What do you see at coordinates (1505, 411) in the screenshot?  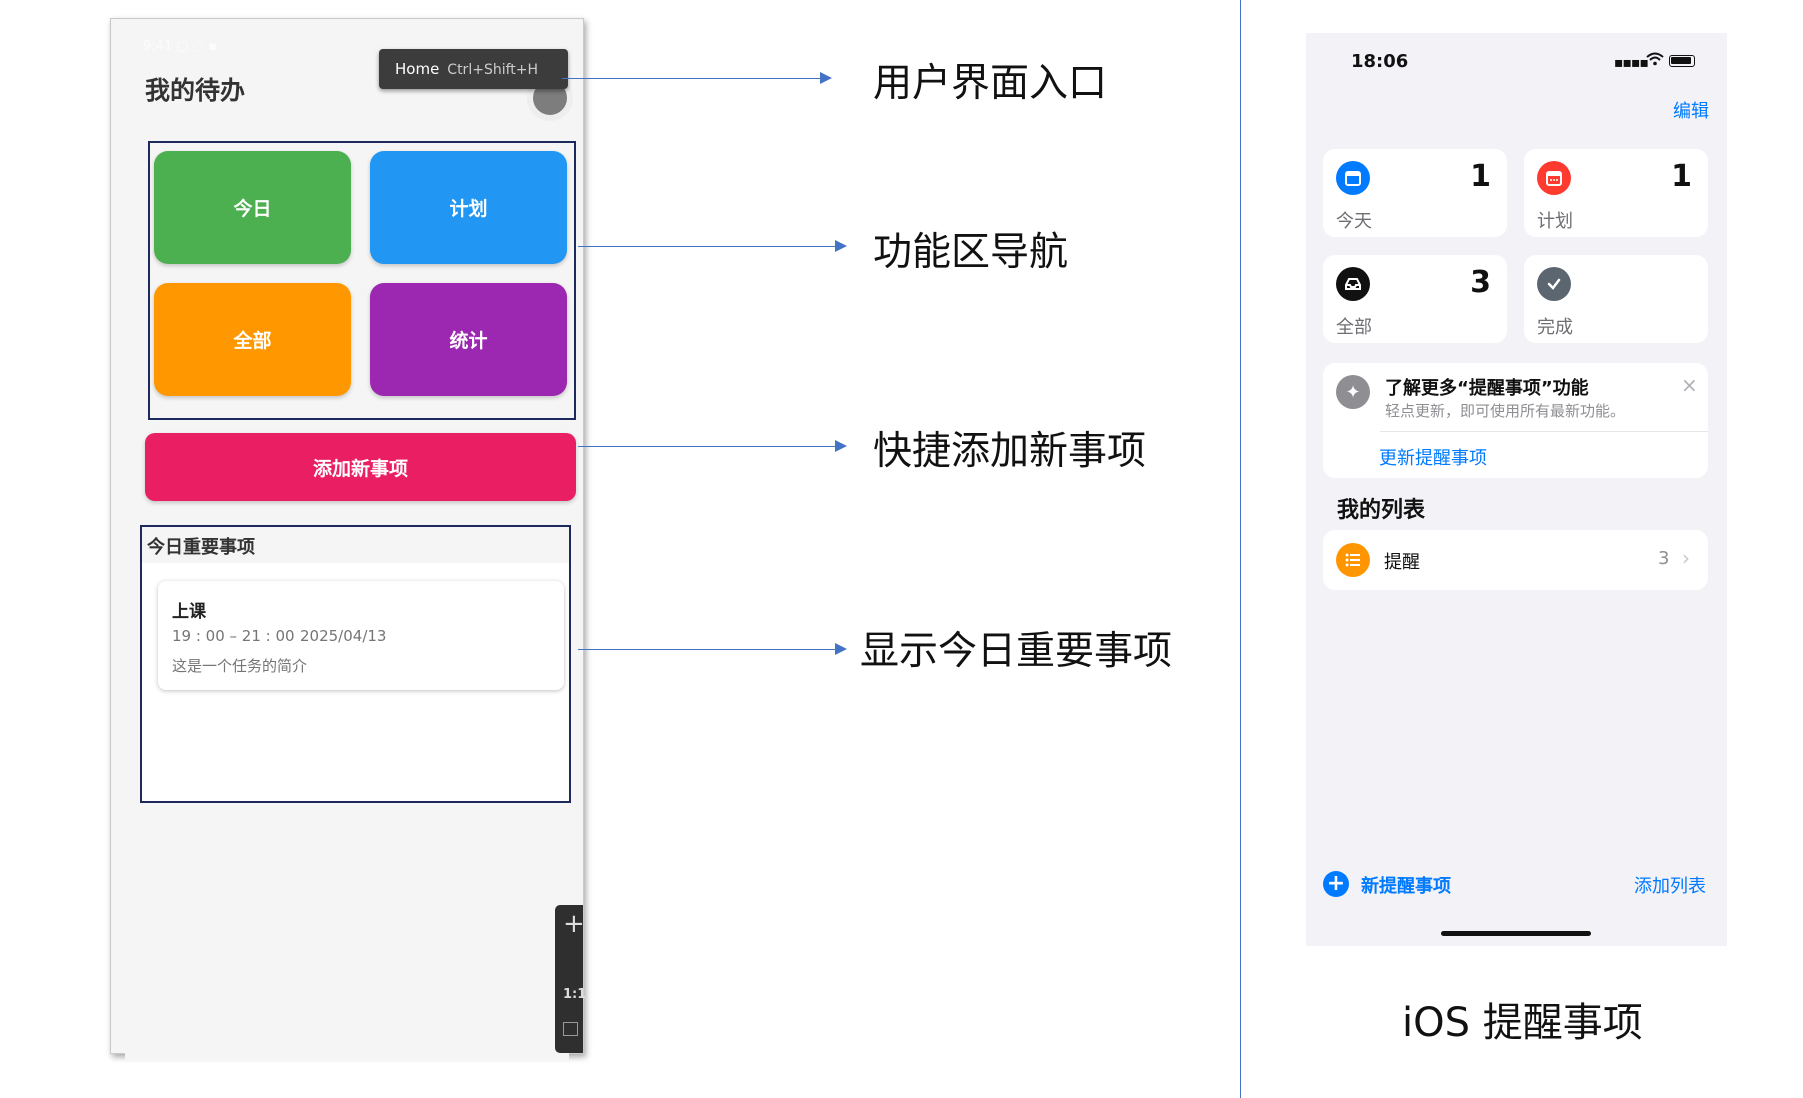 I see `tip-subtitle: 轻点更新，即可使用所有最新功能。` at bounding box center [1505, 411].